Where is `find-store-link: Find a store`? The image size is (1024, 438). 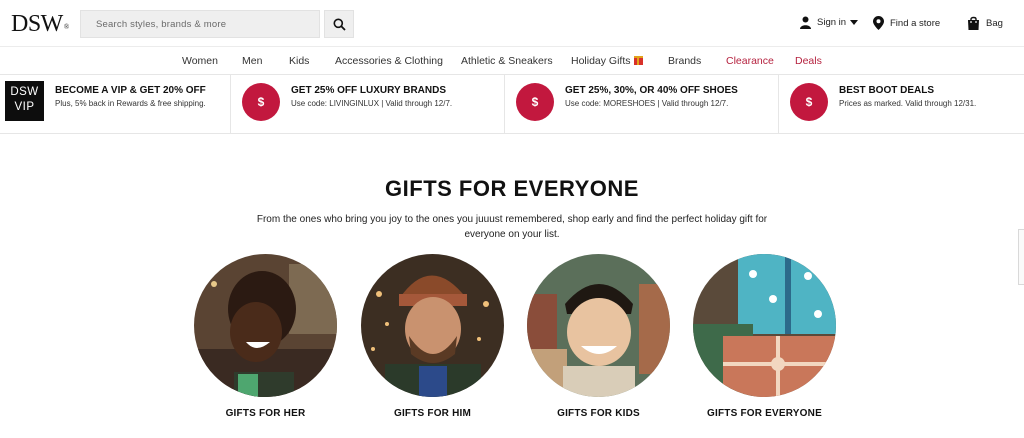 find-store-link: Find a store is located at coordinates (906, 23).